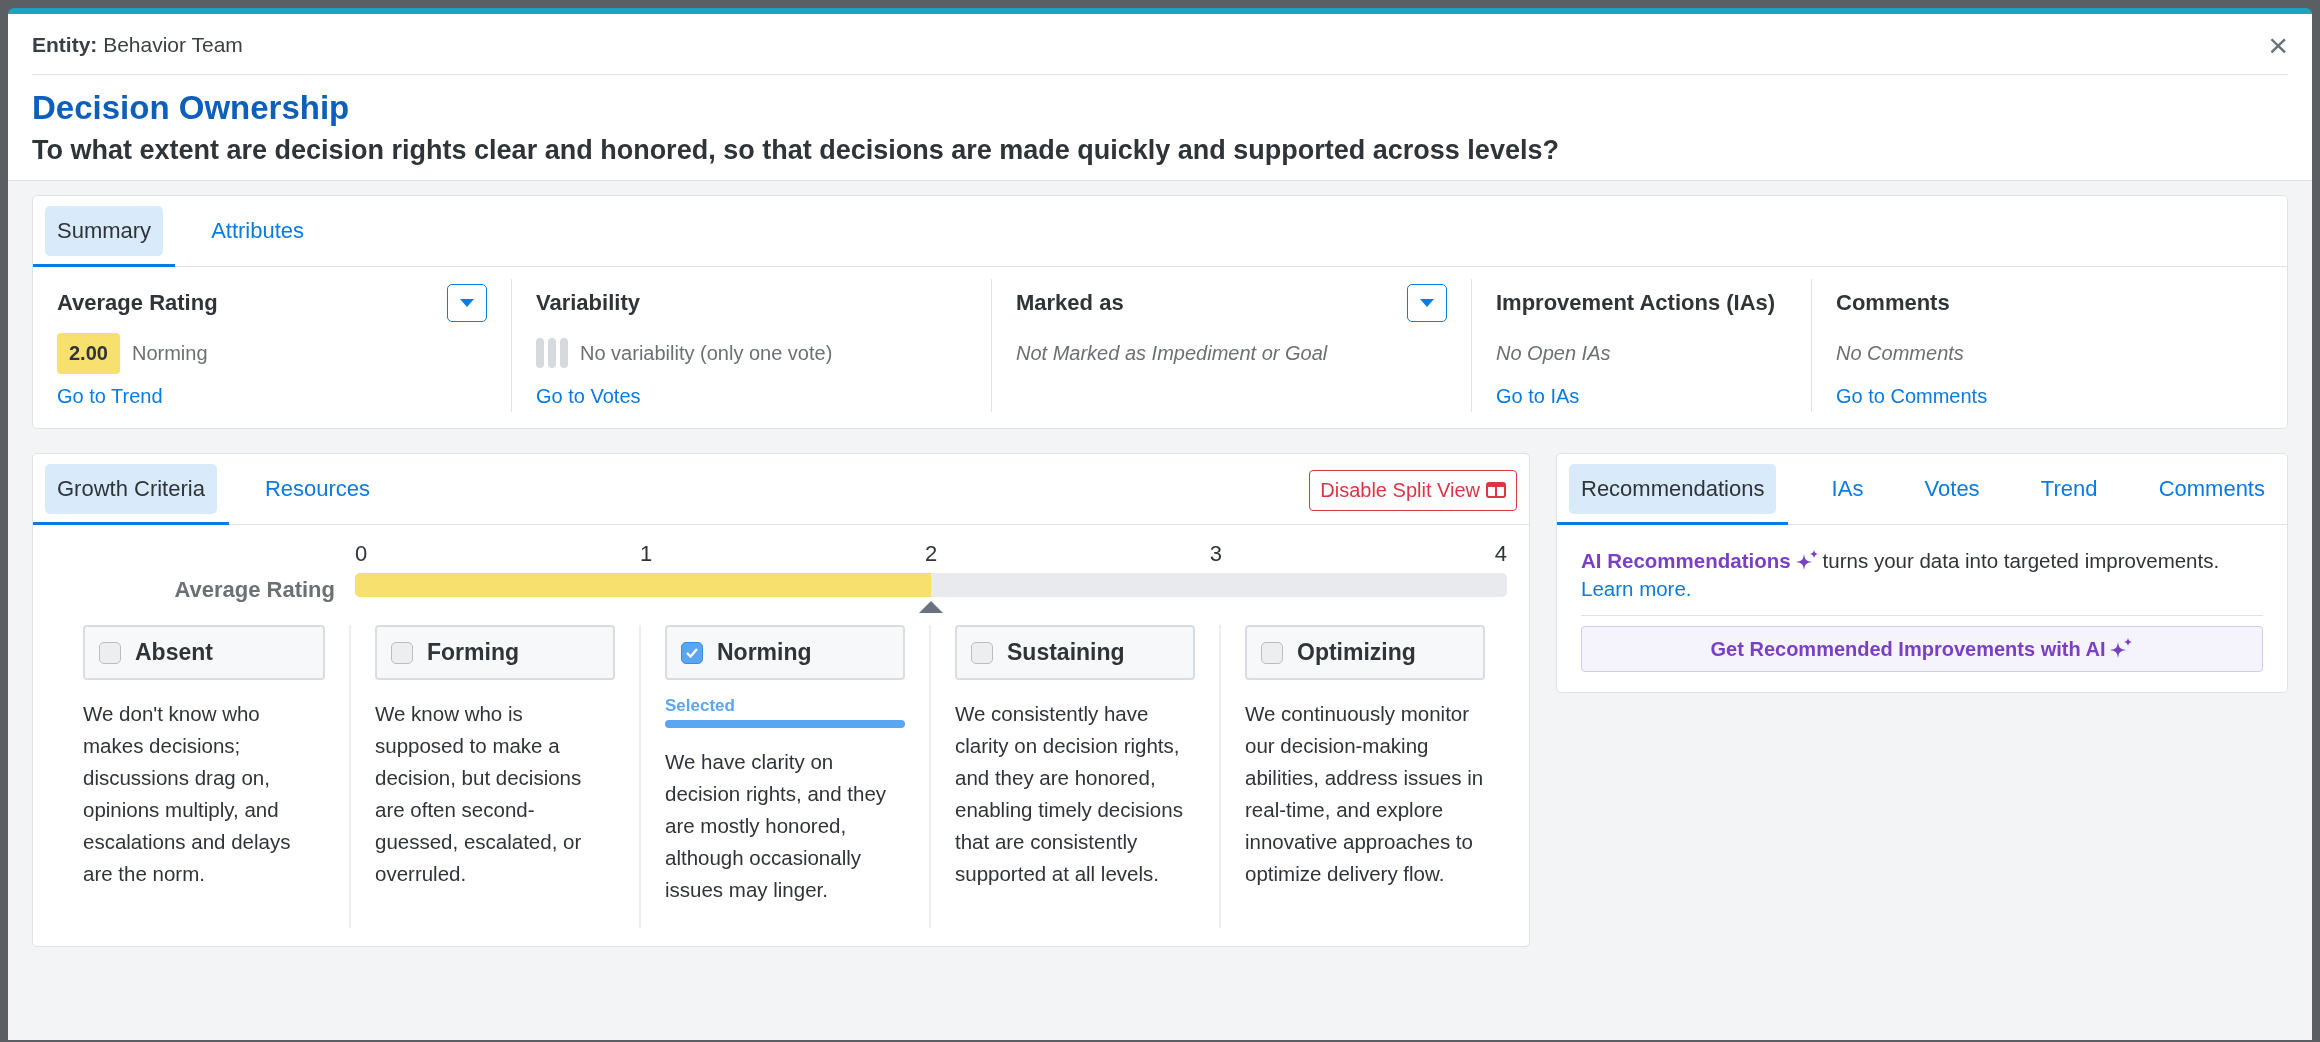 The width and height of the screenshot is (2320, 1042). Describe the element at coordinates (796, 150) in the screenshot. I see `question-text: To what extent are decision rights clear and honored, so that decisions are made quickly and supported across levels?` at that location.